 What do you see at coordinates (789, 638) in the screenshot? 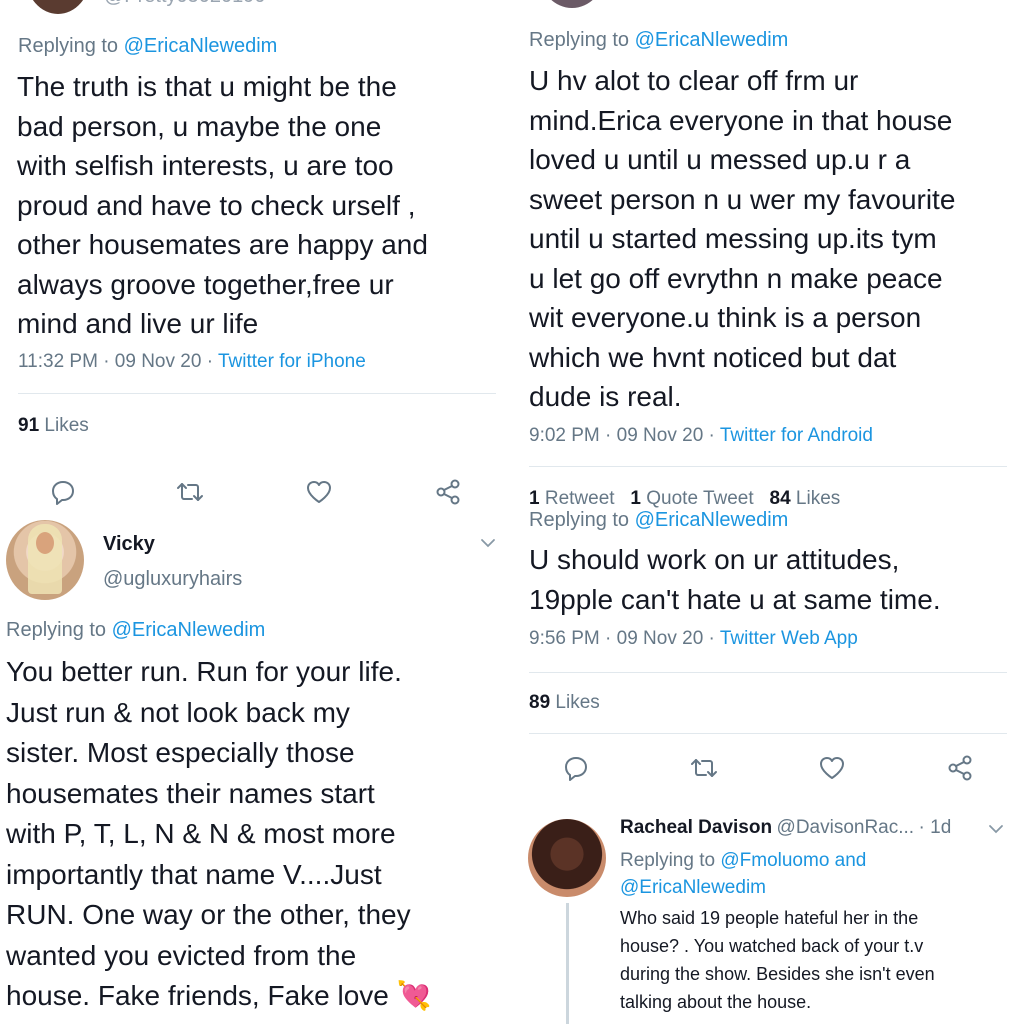
I see `tweet-source: Twitter Web App` at bounding box center [789, 638].